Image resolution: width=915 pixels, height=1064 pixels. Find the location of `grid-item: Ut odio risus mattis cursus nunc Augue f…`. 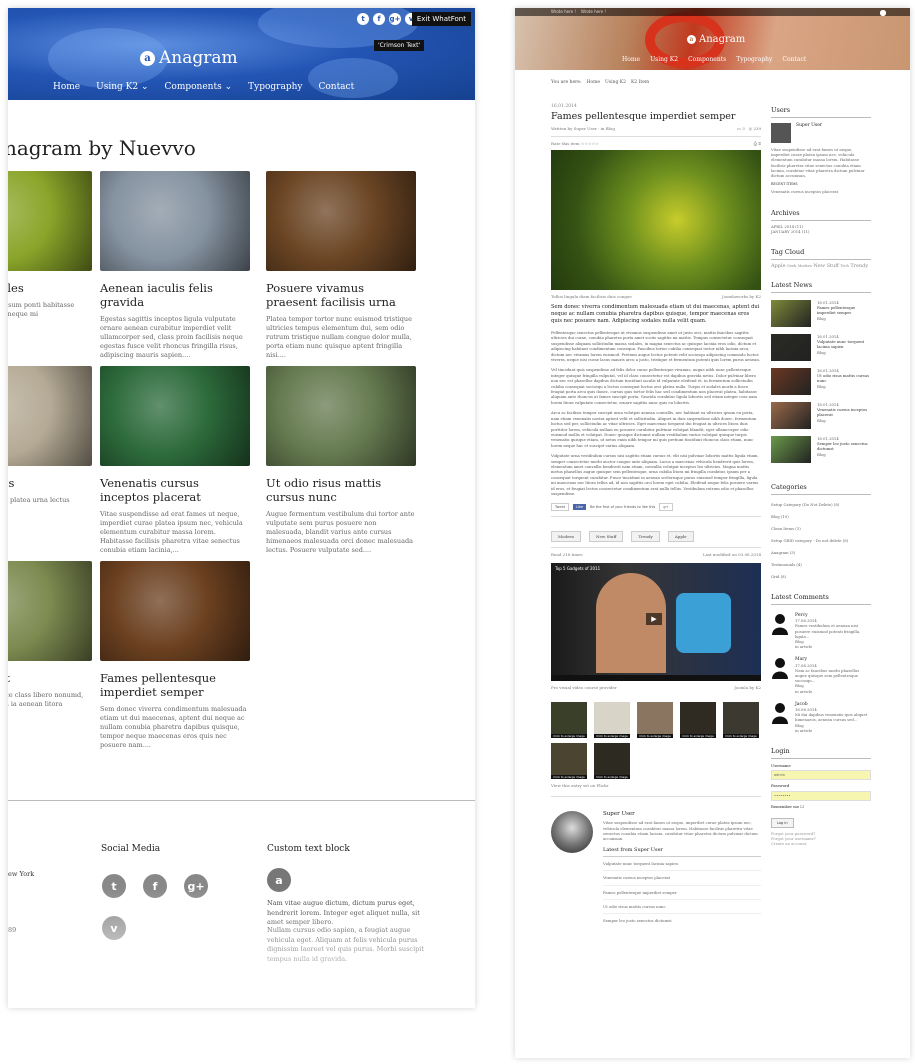

grid-item: Ut odio risus mattis cursus nunc Augue f… is located at coordinates (341, 460).